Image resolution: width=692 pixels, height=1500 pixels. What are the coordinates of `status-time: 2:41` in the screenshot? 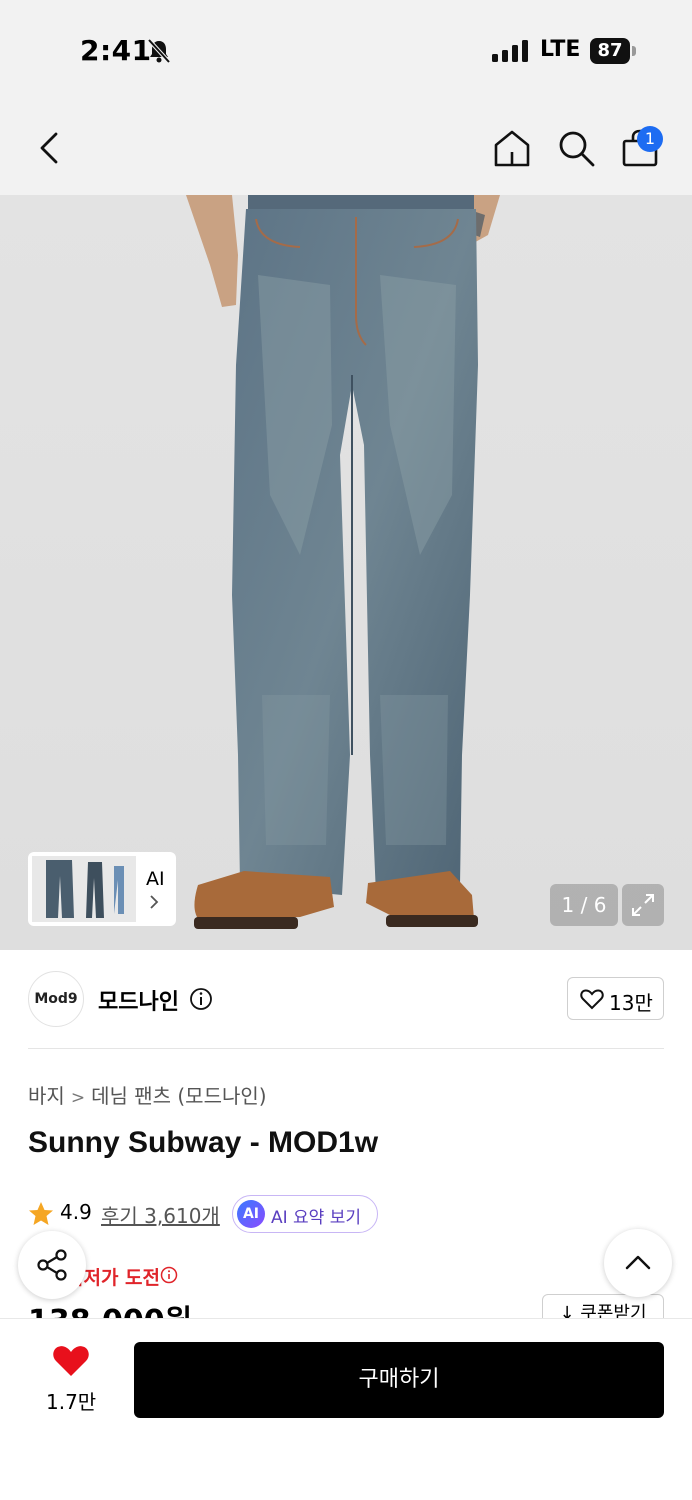 It's located at (116, 50).